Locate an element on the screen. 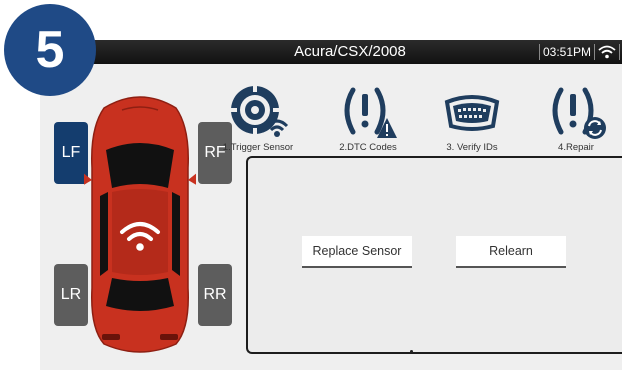  replace-sensor-button: Replace Sensor is located at coordinates (357, 252).